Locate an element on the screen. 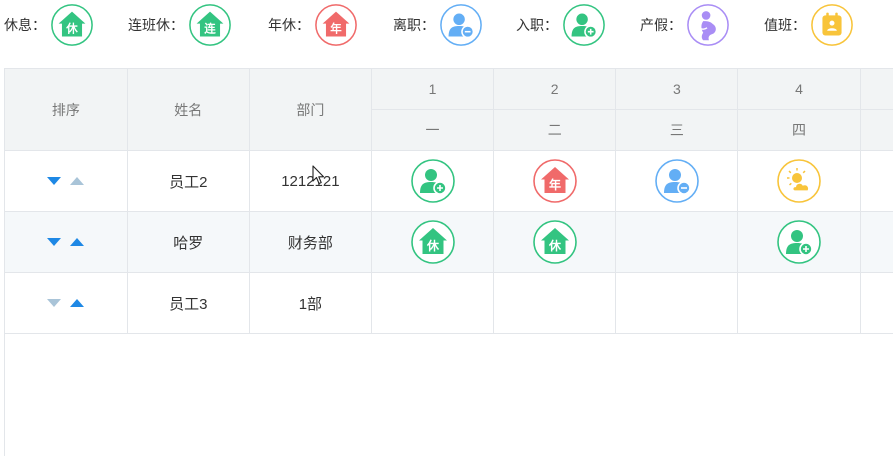 The height and width of the screenshot is (456, 893). employee-name: 哈罗 is located at coordinates (188, 242).